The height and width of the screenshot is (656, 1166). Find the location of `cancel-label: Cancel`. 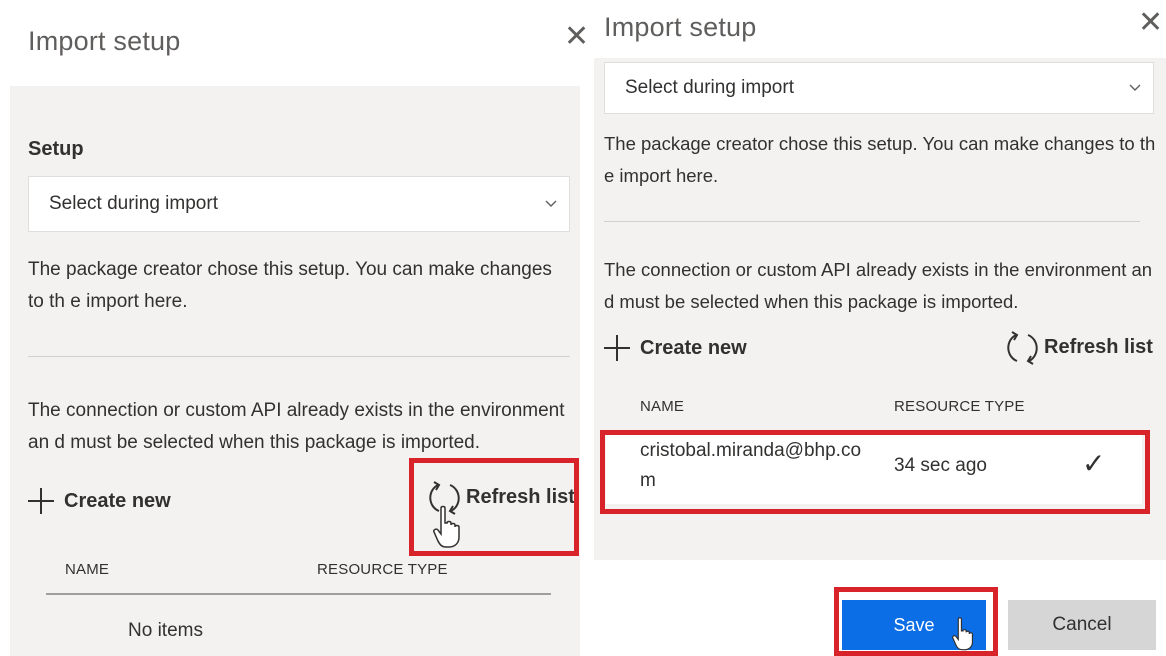

cancel-label: Cancel is located at coordinates (1082, 624).